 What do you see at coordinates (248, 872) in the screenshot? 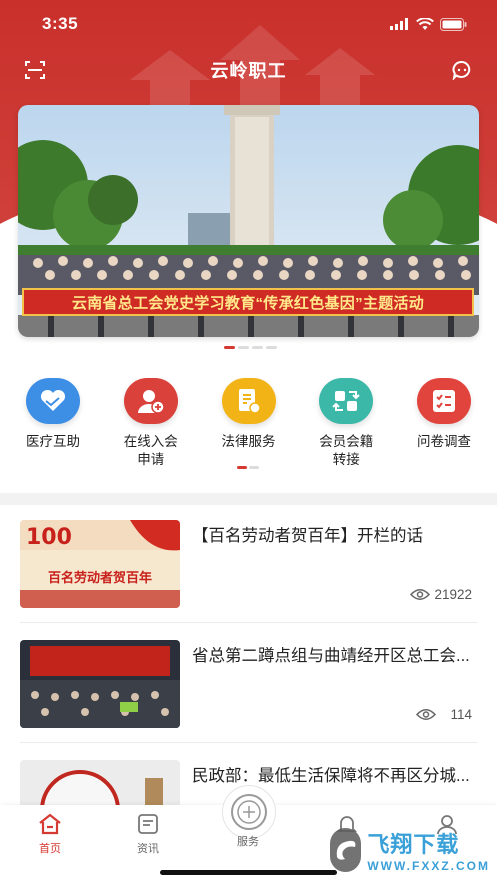
I see `home-indicator` at bounding box center [248, 872].